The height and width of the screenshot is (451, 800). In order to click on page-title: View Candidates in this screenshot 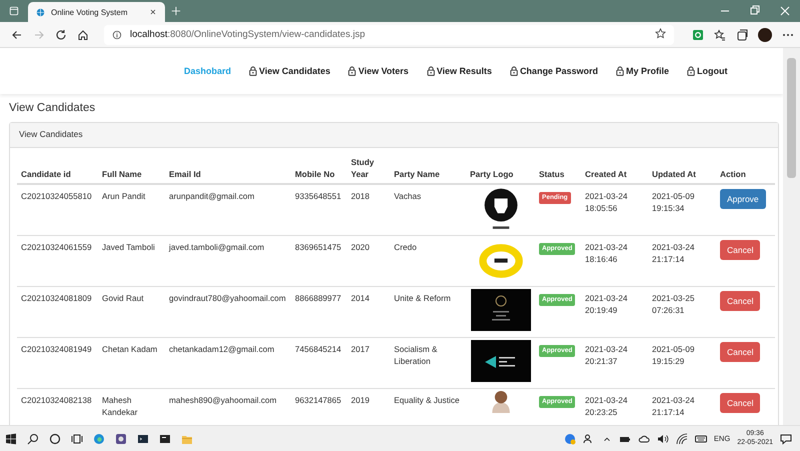, I will do `click(52, 108)`.